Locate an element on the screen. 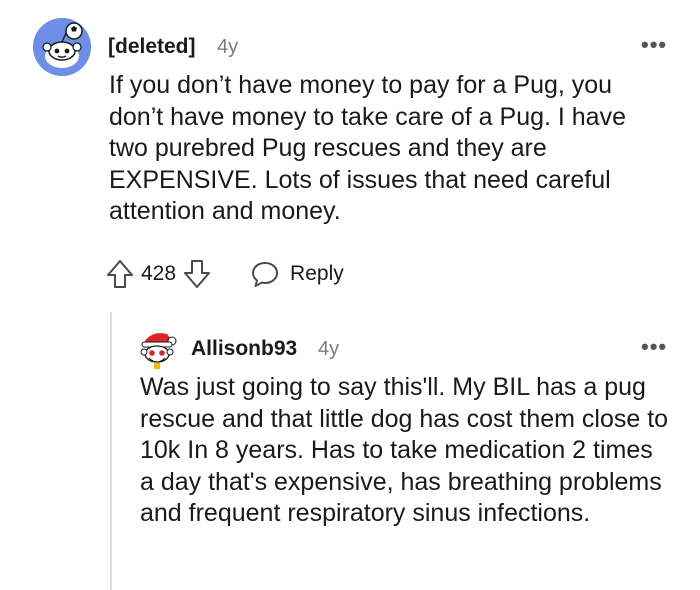  comment-author: [deleted] is located at coordinates (152, 47).